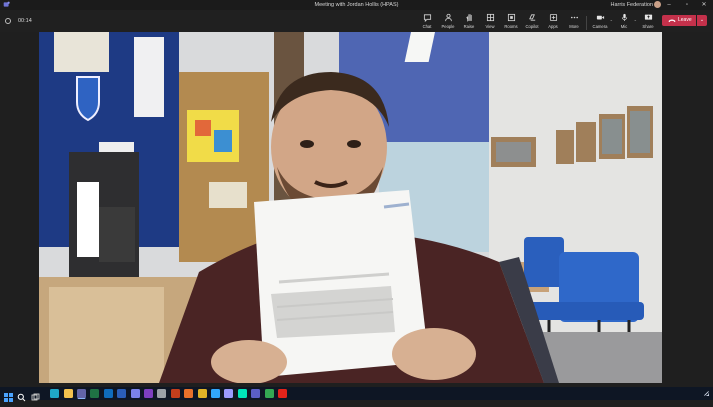 The image size is (713, 407). Describe the element at coordinates (490, 26) in the screenshot. I see `view-label: View` at that location.